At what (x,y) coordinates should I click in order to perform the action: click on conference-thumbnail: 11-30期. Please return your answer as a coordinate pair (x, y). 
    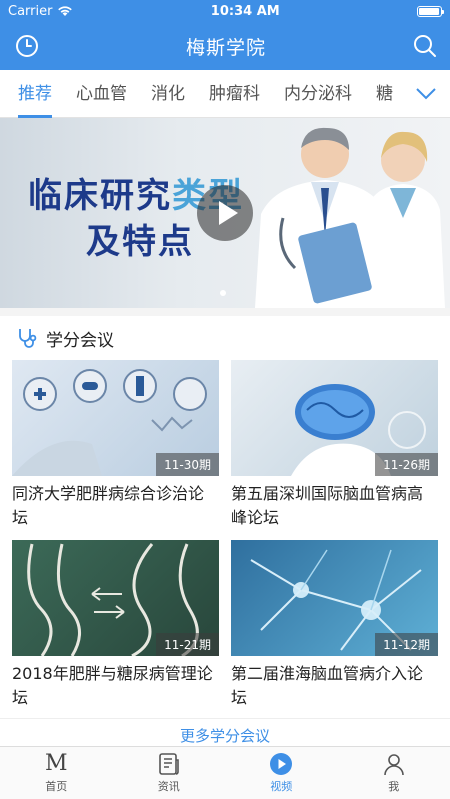
    Looking at the image, I should click on (115, 418).